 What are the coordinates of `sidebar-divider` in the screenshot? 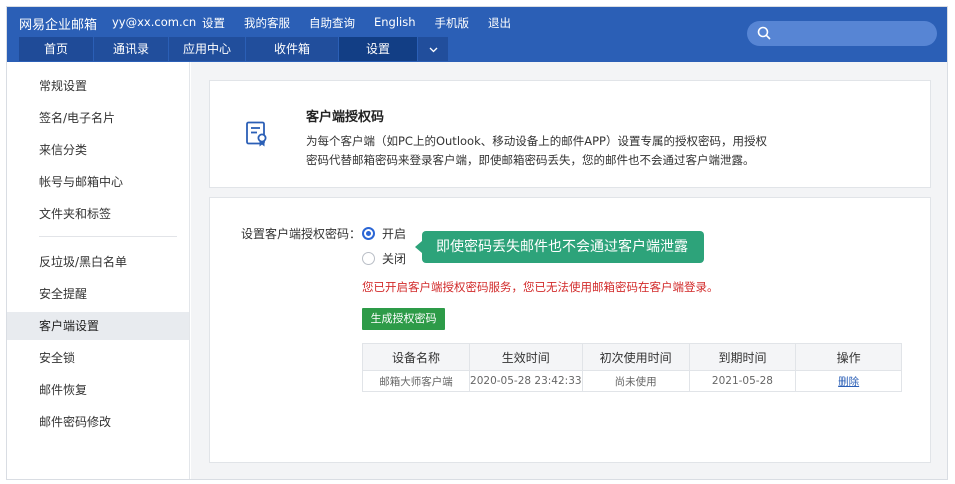 It's located at (108, 236).